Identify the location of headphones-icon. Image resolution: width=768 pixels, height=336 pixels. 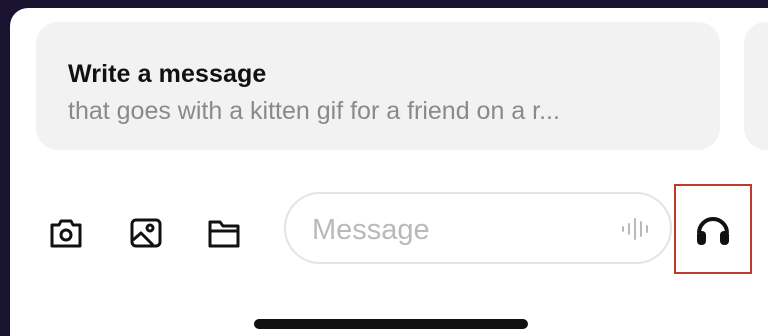
(713, 231).